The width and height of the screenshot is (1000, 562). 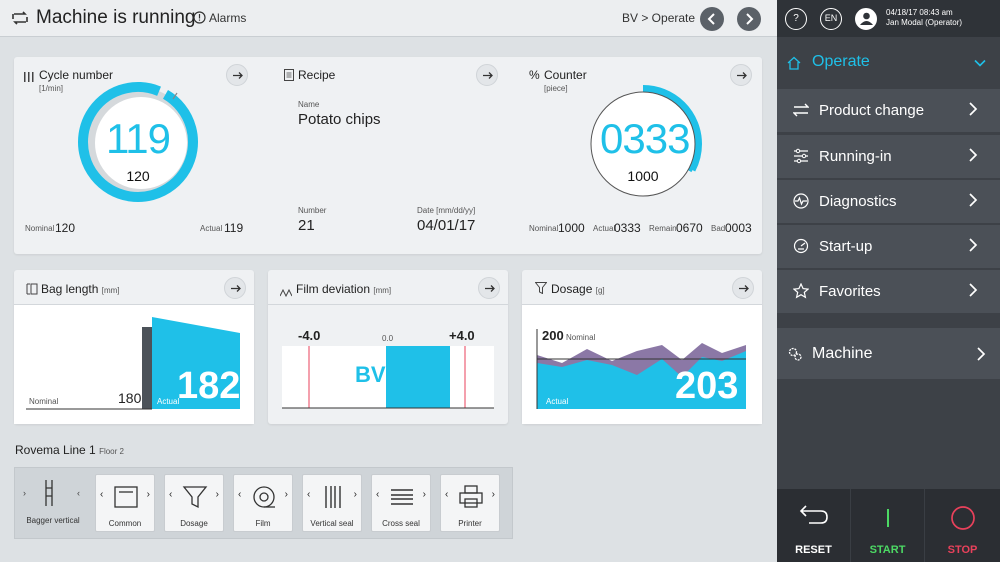 I want to click on page-title: Machine is running, so click(x=116, y=17).